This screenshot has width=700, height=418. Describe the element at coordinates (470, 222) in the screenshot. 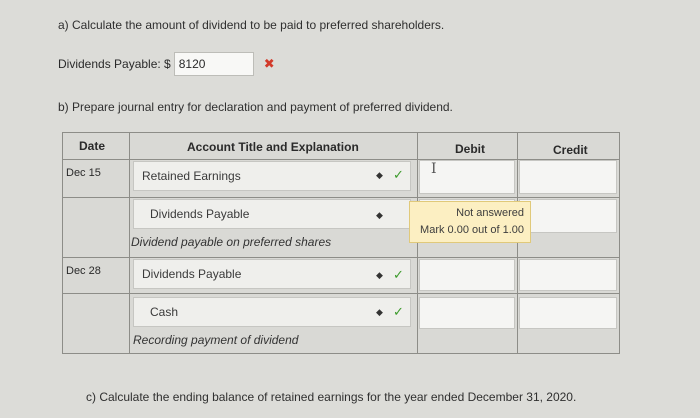

I see `status-not-answered: Not answered Mark 0.00 out of 1.00` at that location.